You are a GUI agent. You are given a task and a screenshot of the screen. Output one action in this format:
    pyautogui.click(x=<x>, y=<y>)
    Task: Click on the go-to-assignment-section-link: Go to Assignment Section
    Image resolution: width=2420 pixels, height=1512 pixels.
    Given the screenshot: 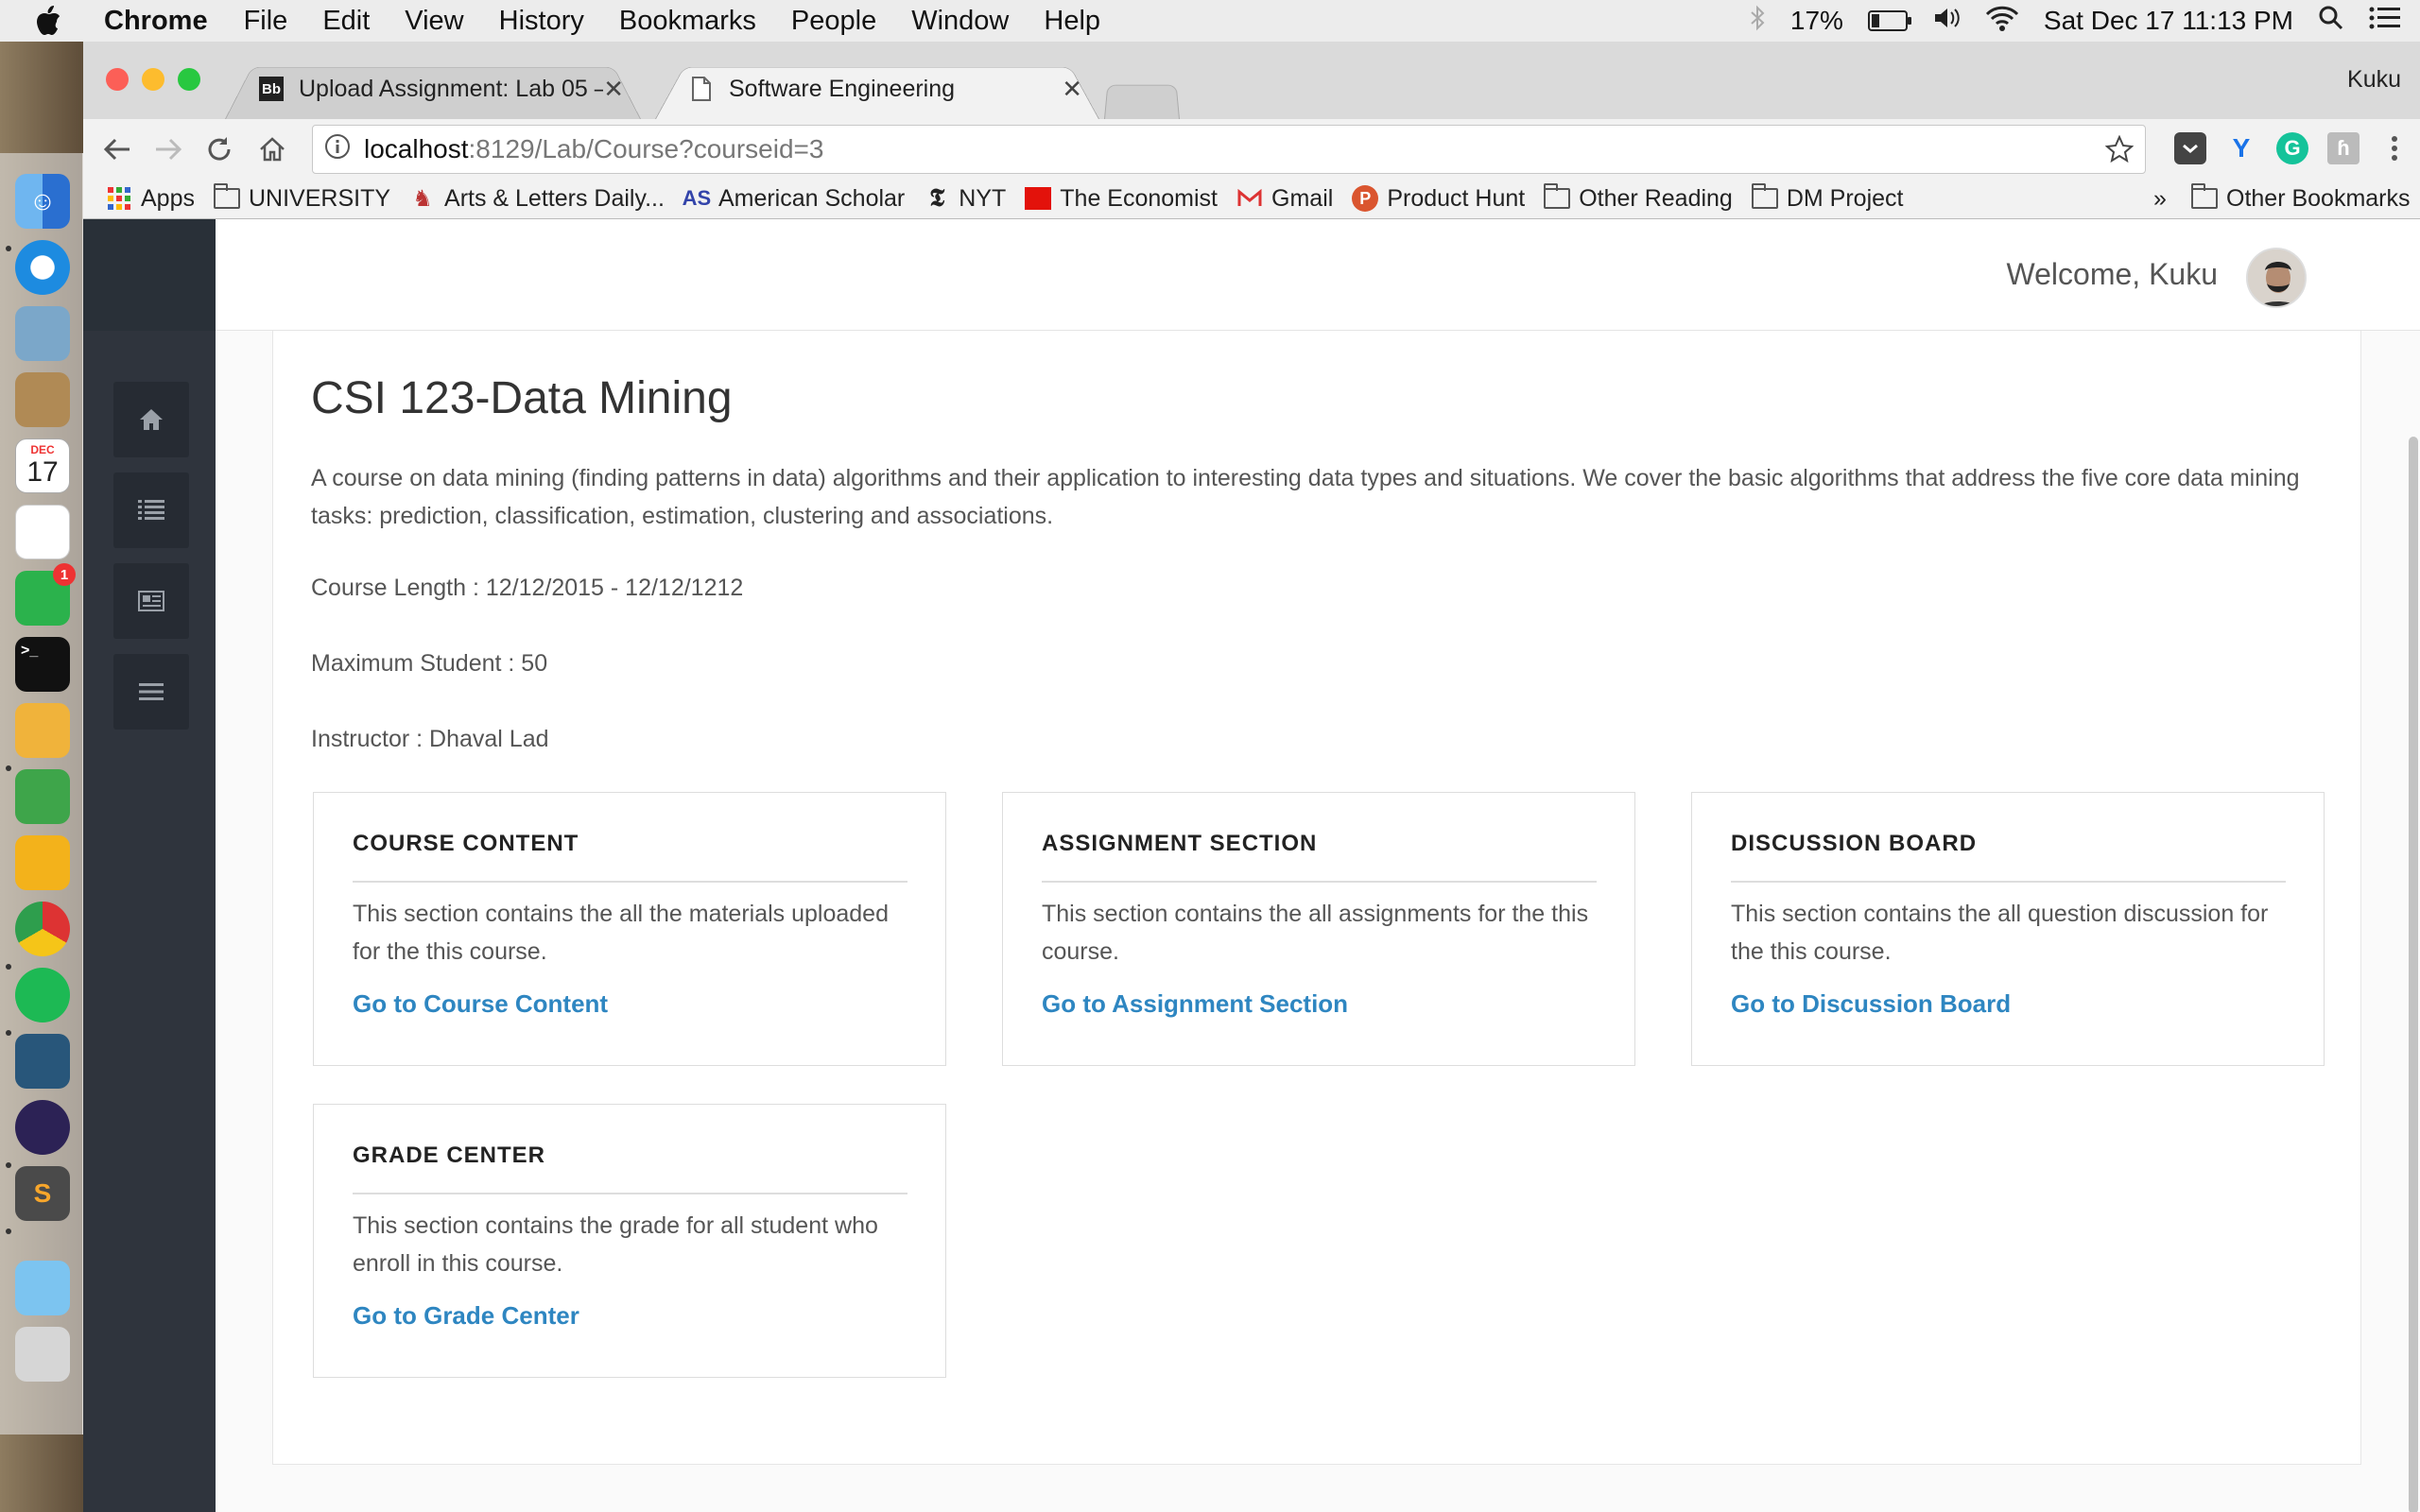 What is the action you would take?
    pyautogui.click(x=1195, y=1004)
    